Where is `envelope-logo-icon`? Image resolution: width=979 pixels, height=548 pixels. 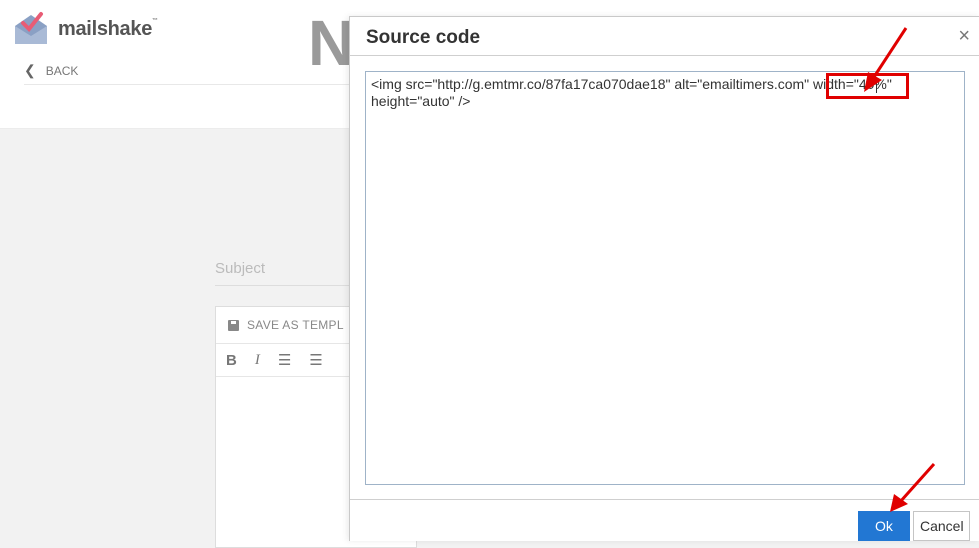 envelope-logo-icon is located at coordinates (31, 28).